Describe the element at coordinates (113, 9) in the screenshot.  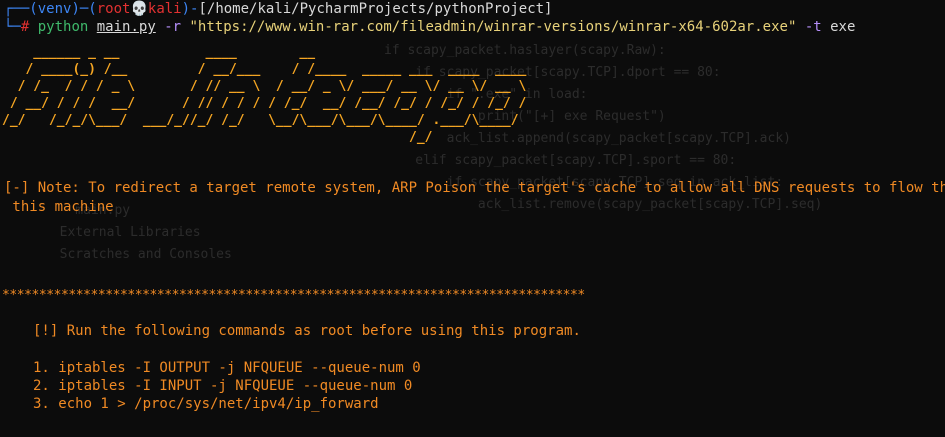
I see `prompt-user: root` at that location.